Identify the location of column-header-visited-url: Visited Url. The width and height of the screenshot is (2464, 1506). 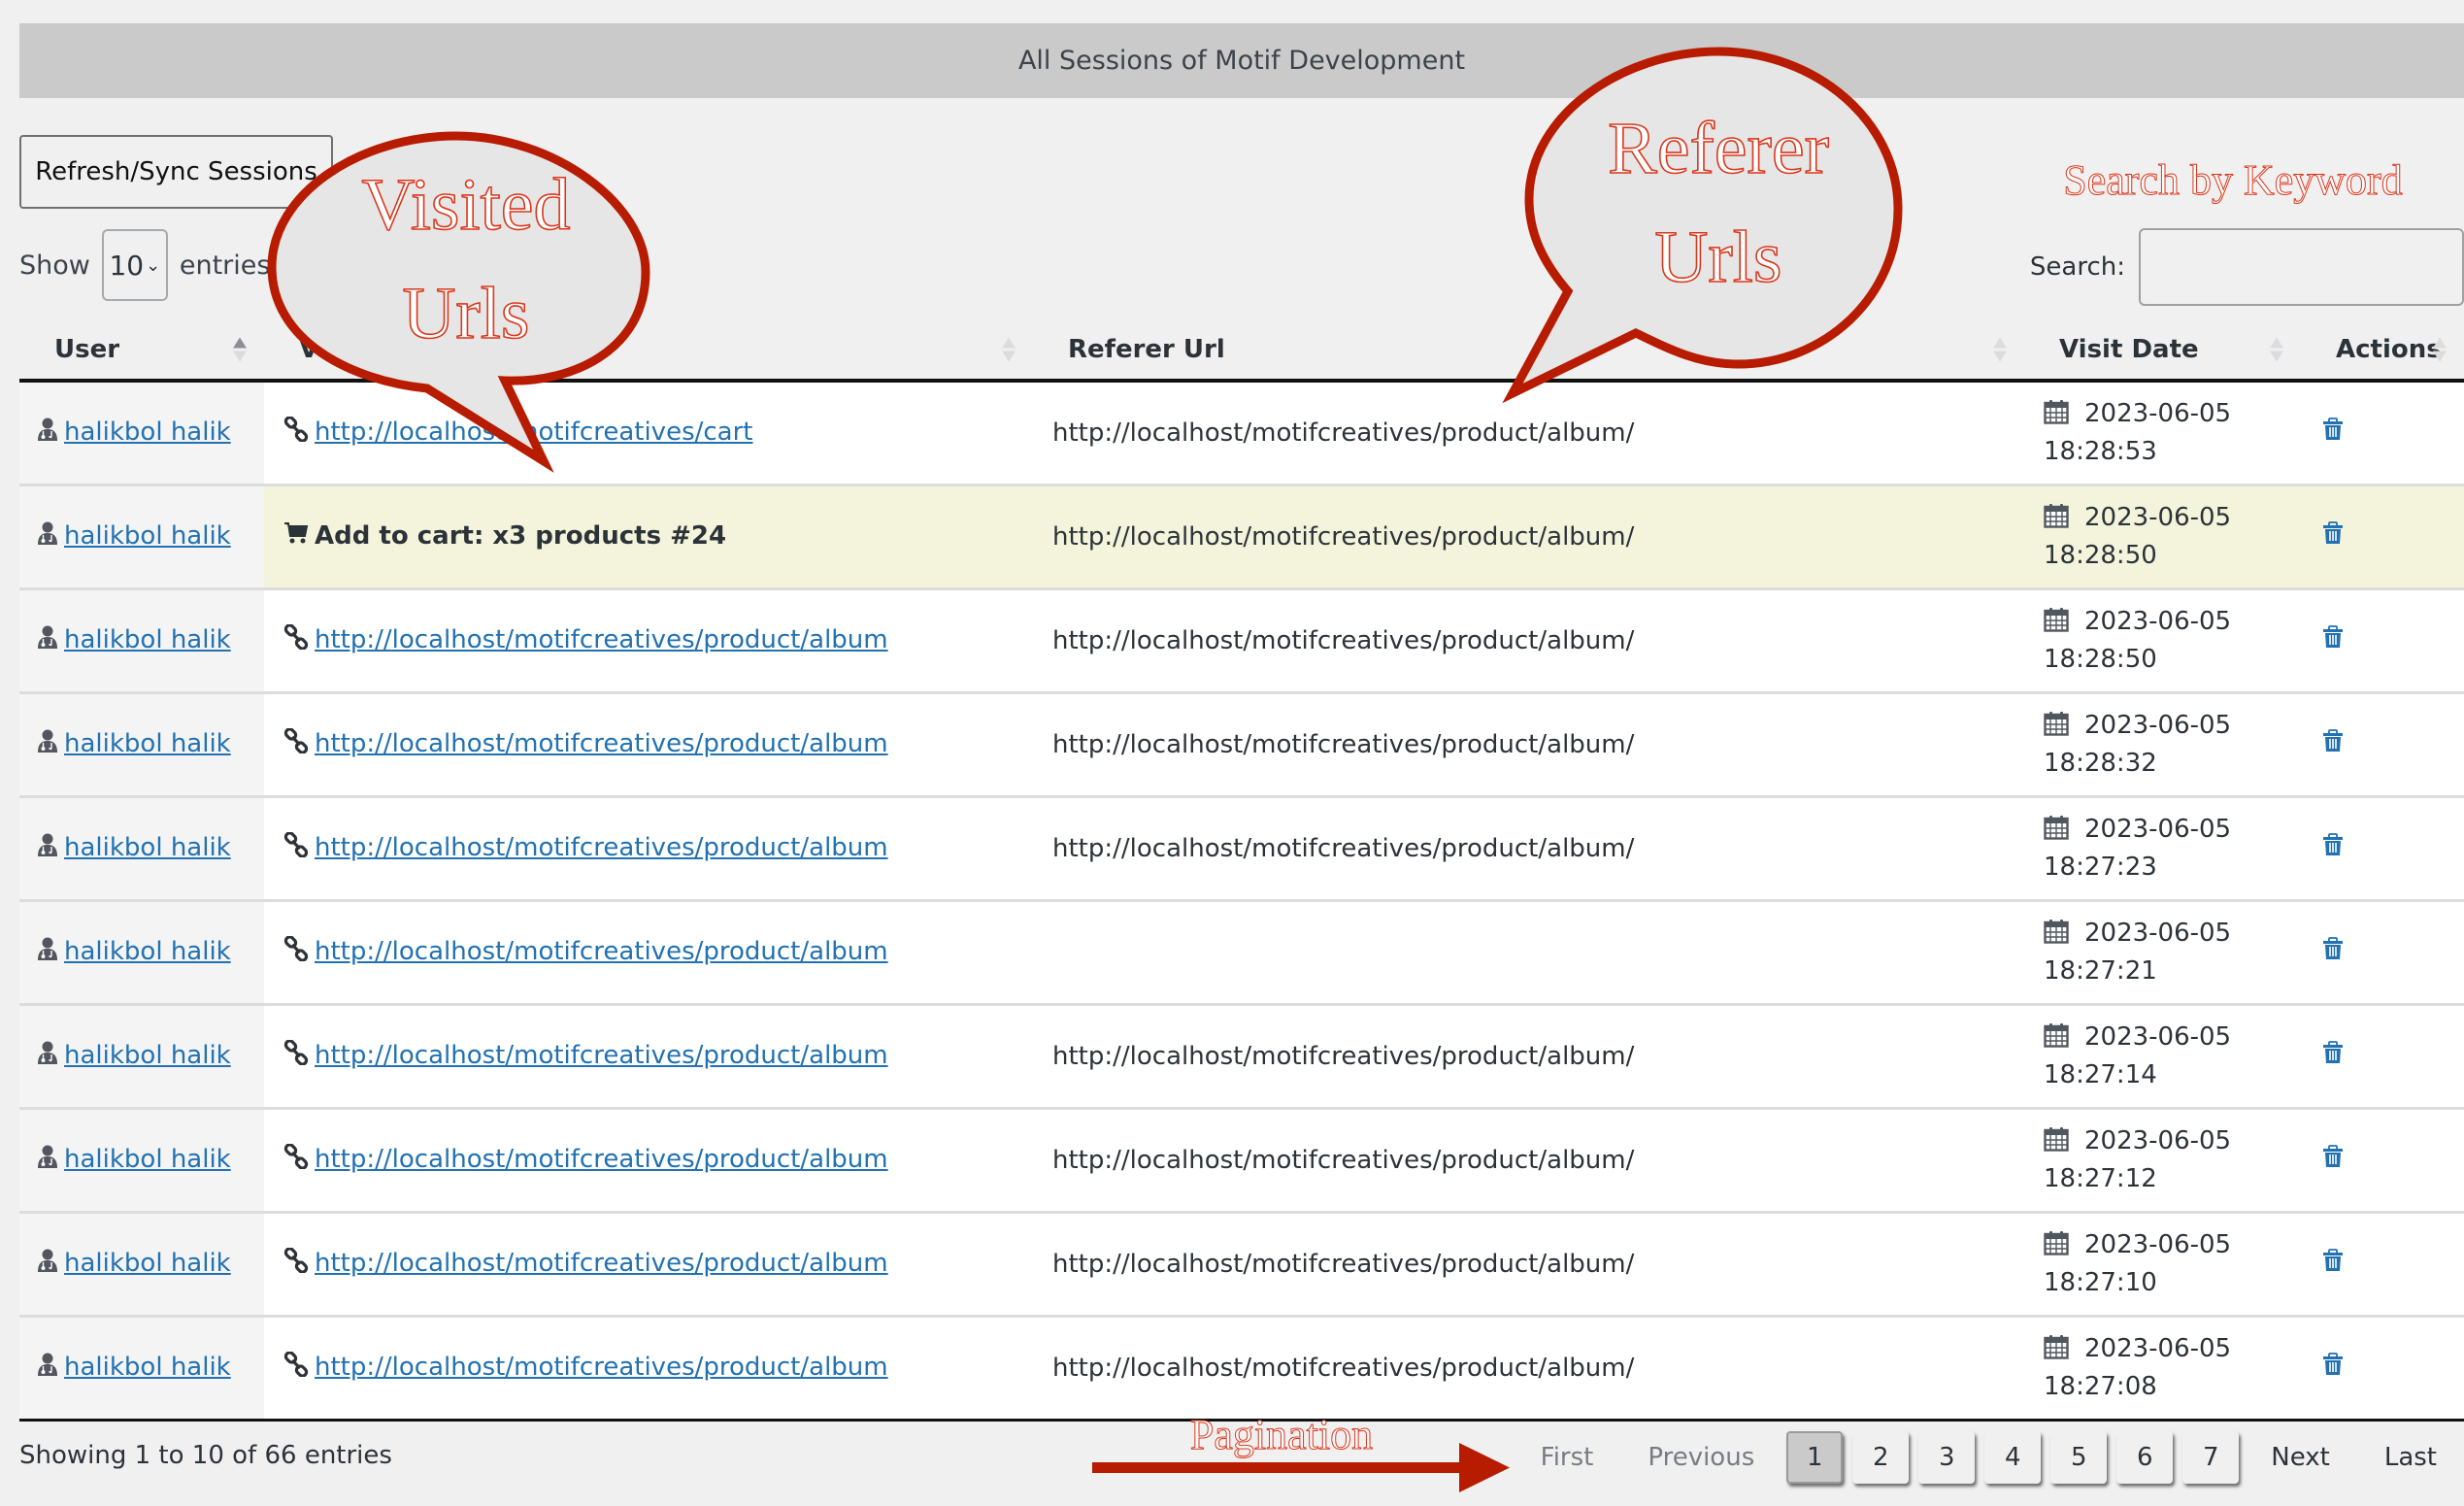
(648, 351).